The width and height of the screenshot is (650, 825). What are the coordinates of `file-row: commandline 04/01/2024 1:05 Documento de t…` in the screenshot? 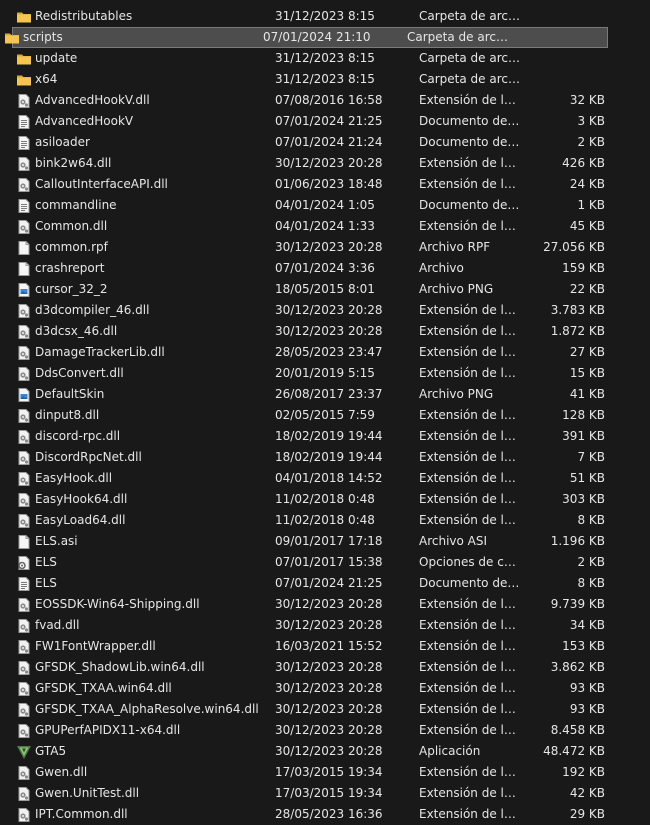 It's located at (325, 205).